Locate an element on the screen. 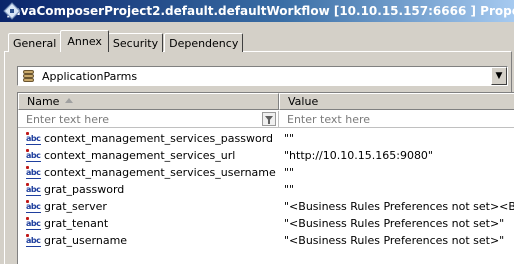 Image resolution: width=514 pixels, height=264 pixels. row-name: grat_tenant is located at coordinates (76, 223).